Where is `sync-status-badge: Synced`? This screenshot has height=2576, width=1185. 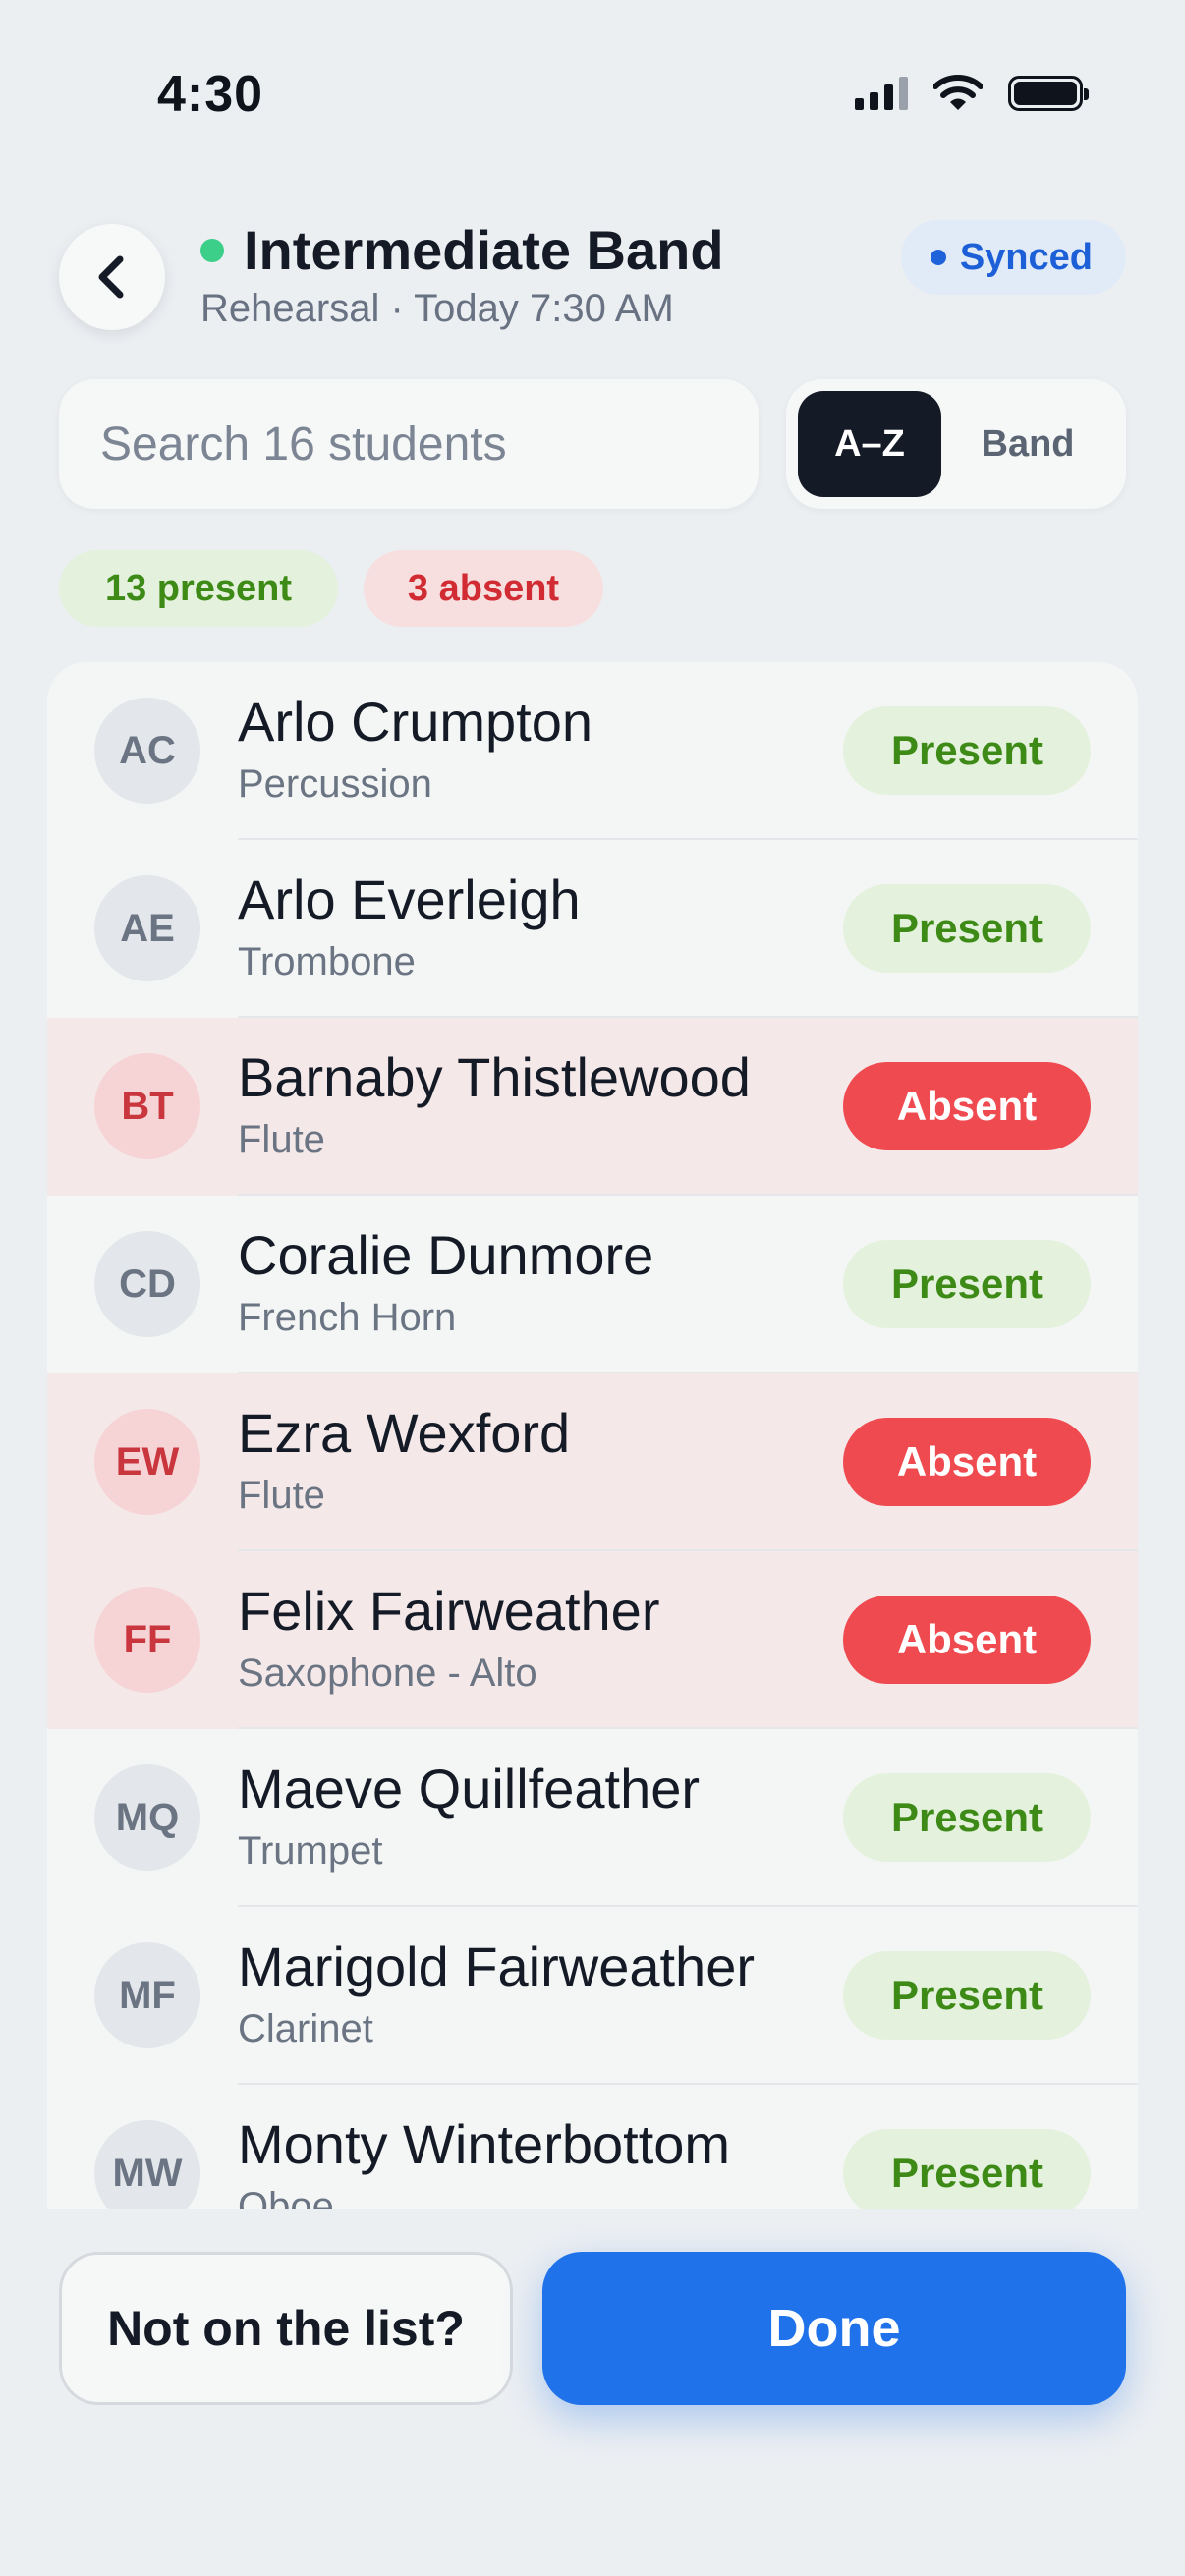 sync-status-badge: Synced is located at coordinates (1013, 257).